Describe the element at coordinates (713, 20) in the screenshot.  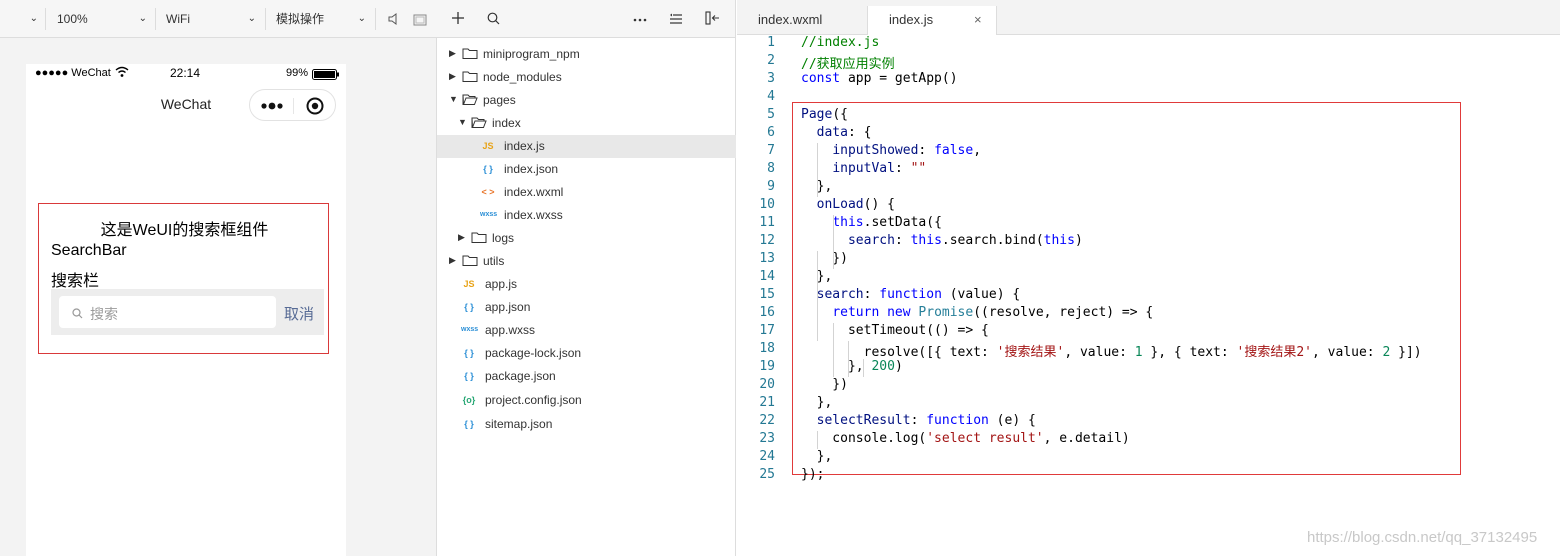
I see `sidebar-toggle-icon` at that location.